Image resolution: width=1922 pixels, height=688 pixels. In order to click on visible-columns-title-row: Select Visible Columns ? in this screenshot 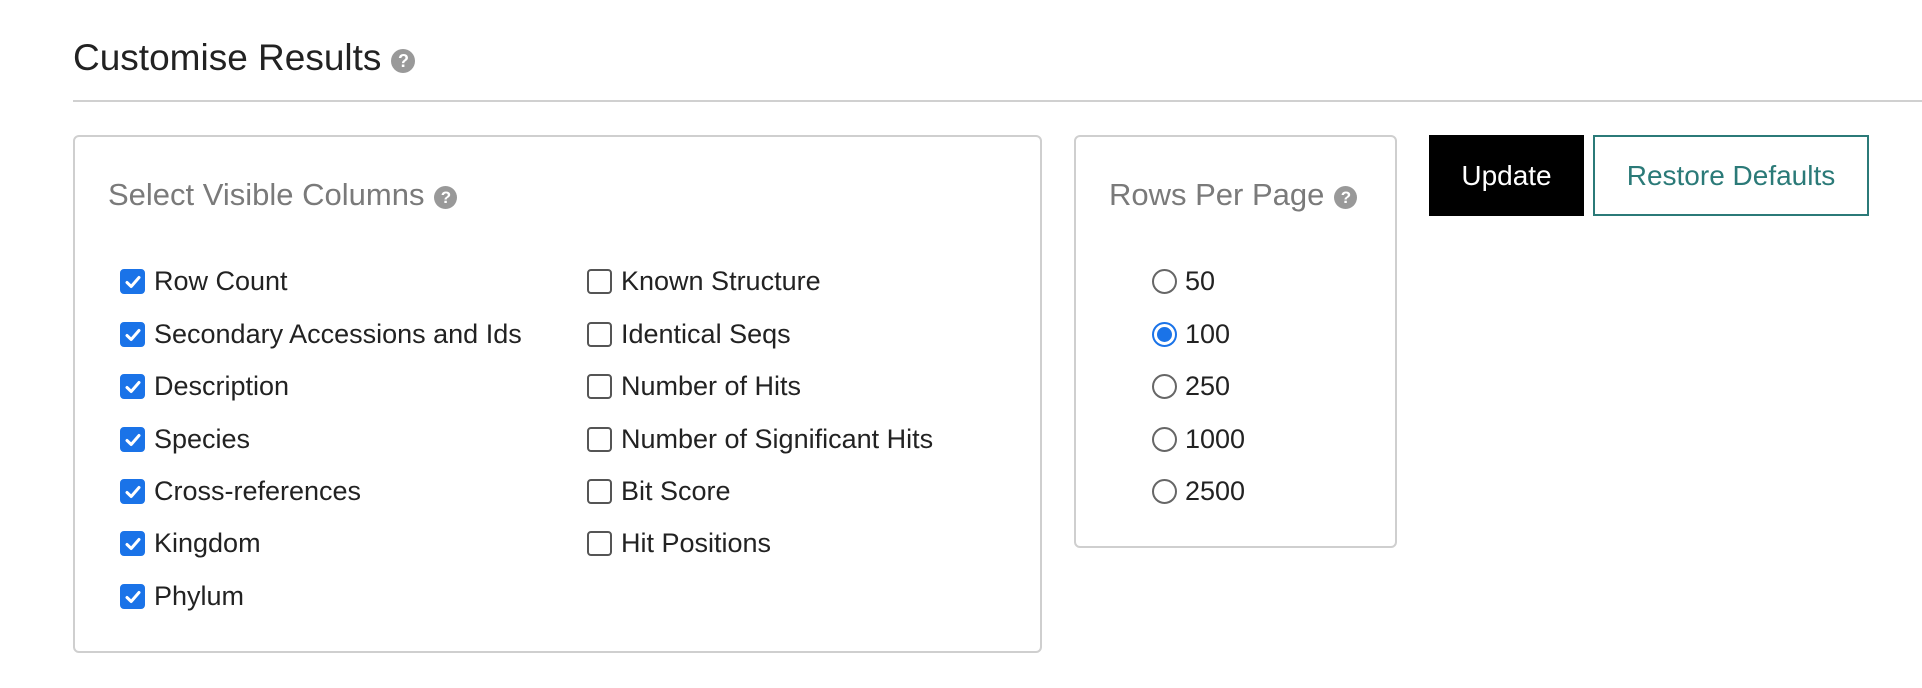, I will do `click(283, 195)`.